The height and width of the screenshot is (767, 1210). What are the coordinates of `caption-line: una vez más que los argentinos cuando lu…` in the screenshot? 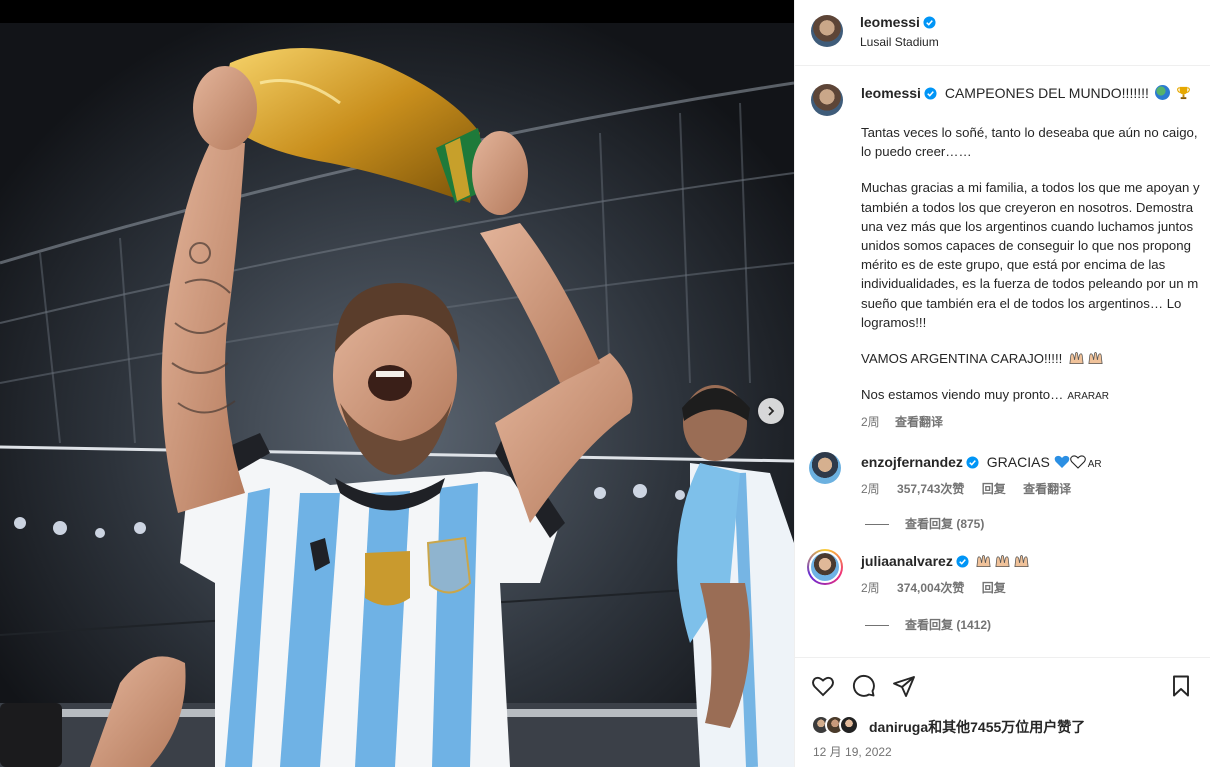 It's located at (1027, 226).